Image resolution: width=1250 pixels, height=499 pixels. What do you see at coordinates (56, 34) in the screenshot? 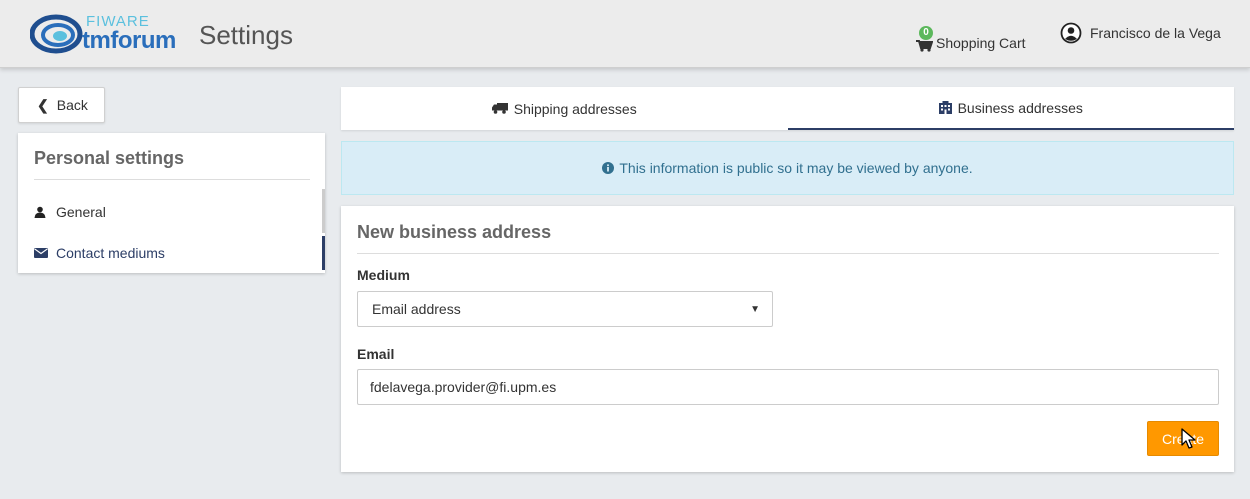
I see `logo-swirl-icon` at bounding box center [56, 34].